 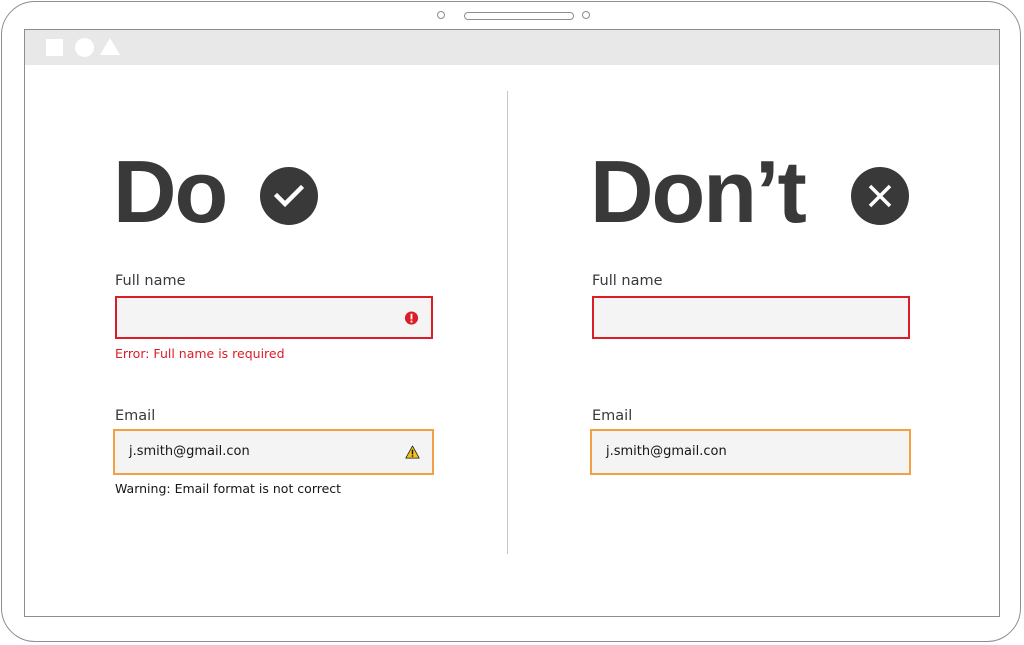 What do you see at coordinates (507, 322) in the screenshot?
I see `column-divider` at bounding box center [507, 322].